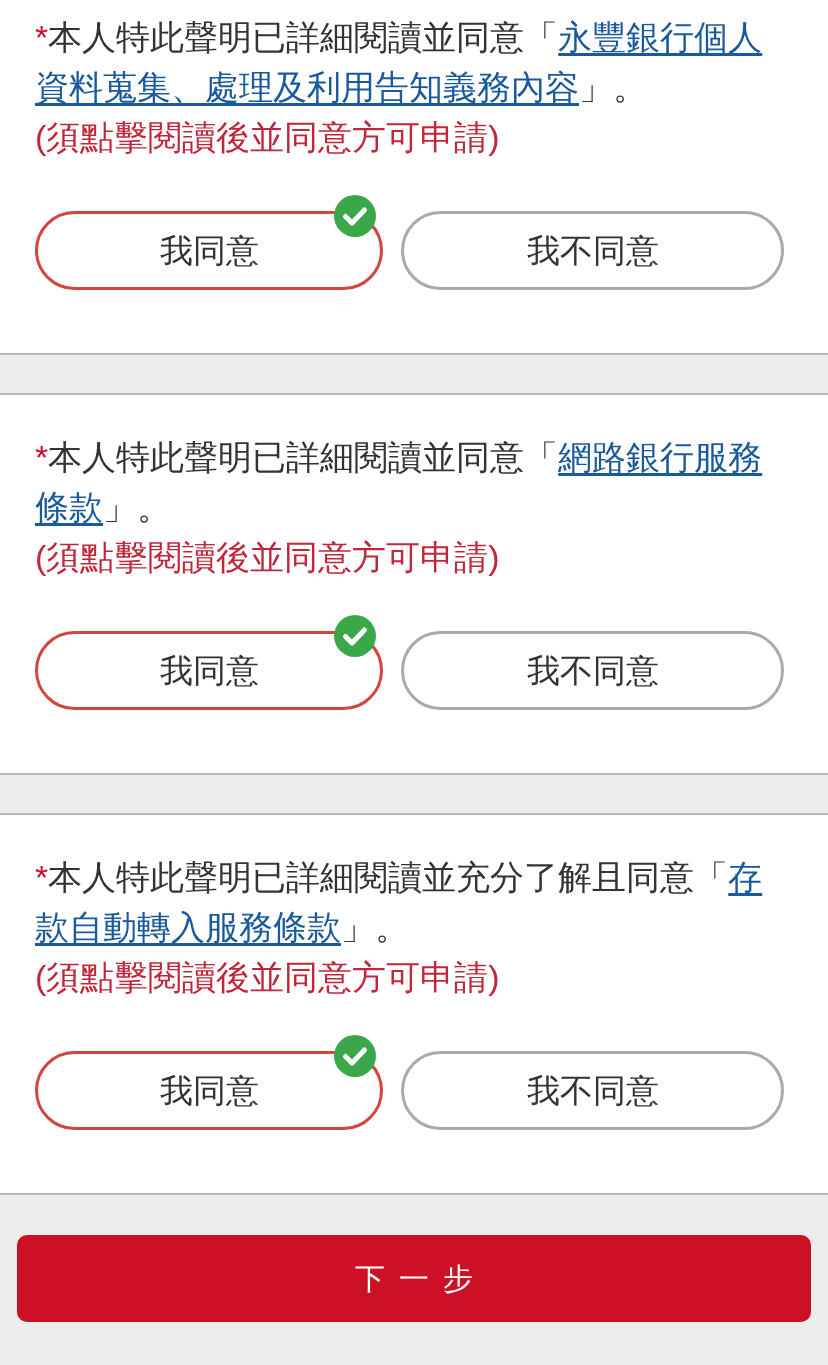 This screenshot has width=828, height=1365. I want to click on consent-statement: *本人特此聲明已詳細閱讀並充分了解且同意「存 款自動轉入服務條款」。, so click(399, 902).